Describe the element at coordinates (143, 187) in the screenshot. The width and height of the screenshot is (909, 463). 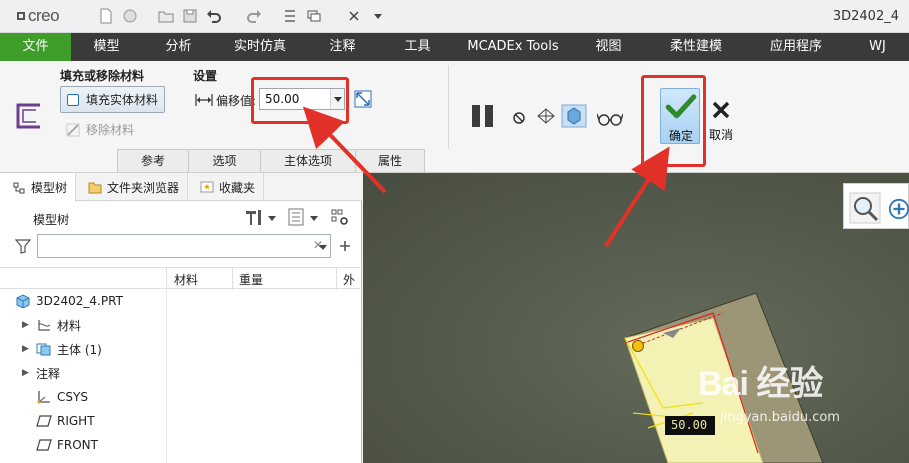
I see `tab-folder-browser-label: 文件夹浏览器` at that location.